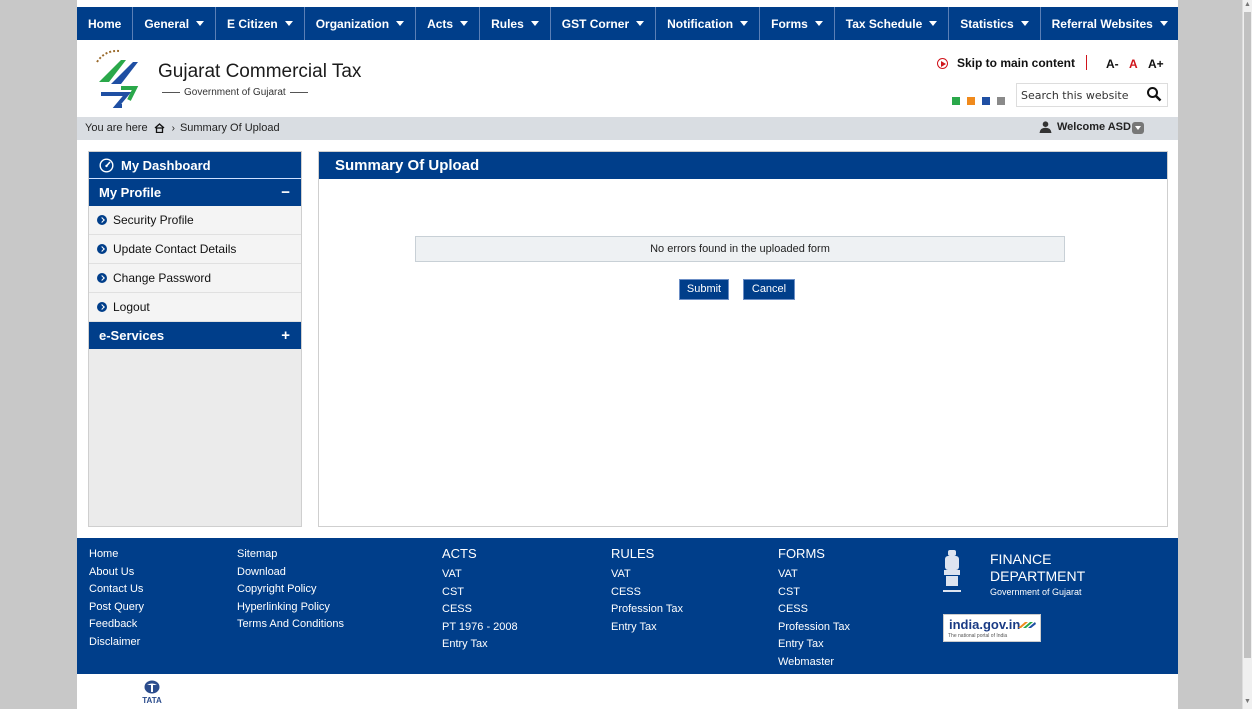 Image resolution: width=1252 pixels, height=709 pixels. Describe the element at coordinates (285, 192) in the screenshot. I see `collapse-icon: −` at that location.